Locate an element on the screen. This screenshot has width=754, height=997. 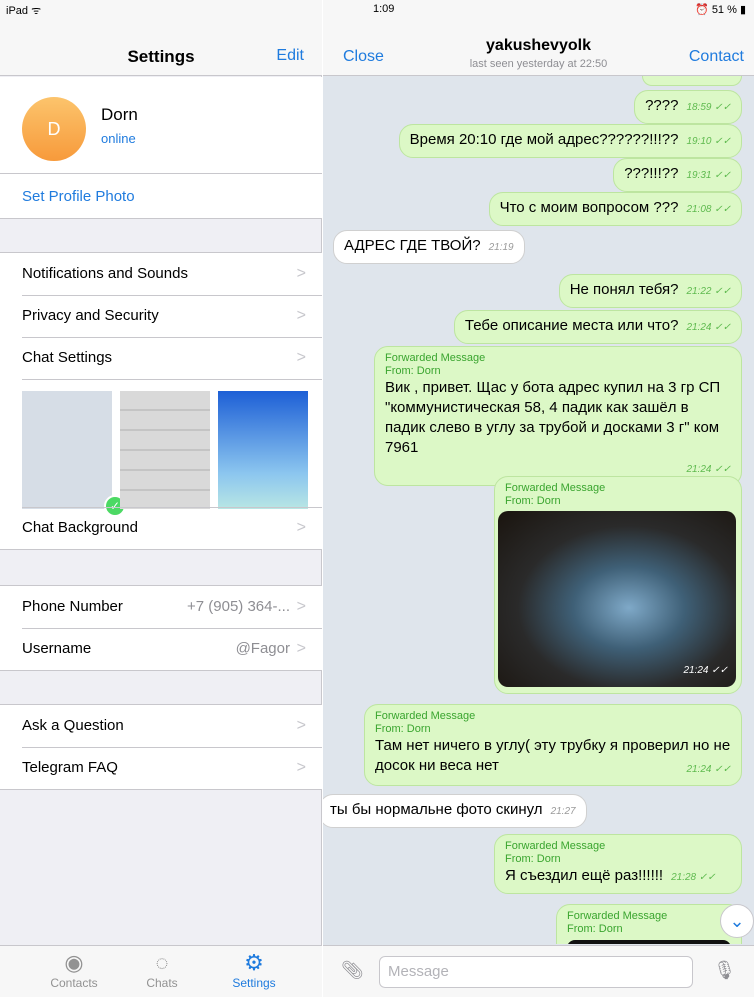
message-bubble: Не понял тебя? 21:22 ✓✓ is located at coordinates (650, 291).